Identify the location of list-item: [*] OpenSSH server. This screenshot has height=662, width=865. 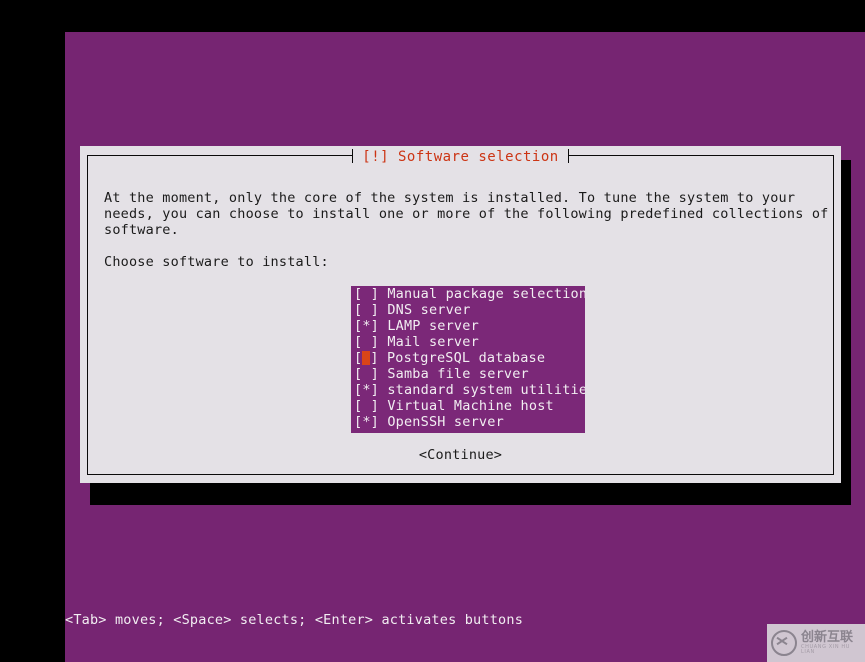
(468, 422).